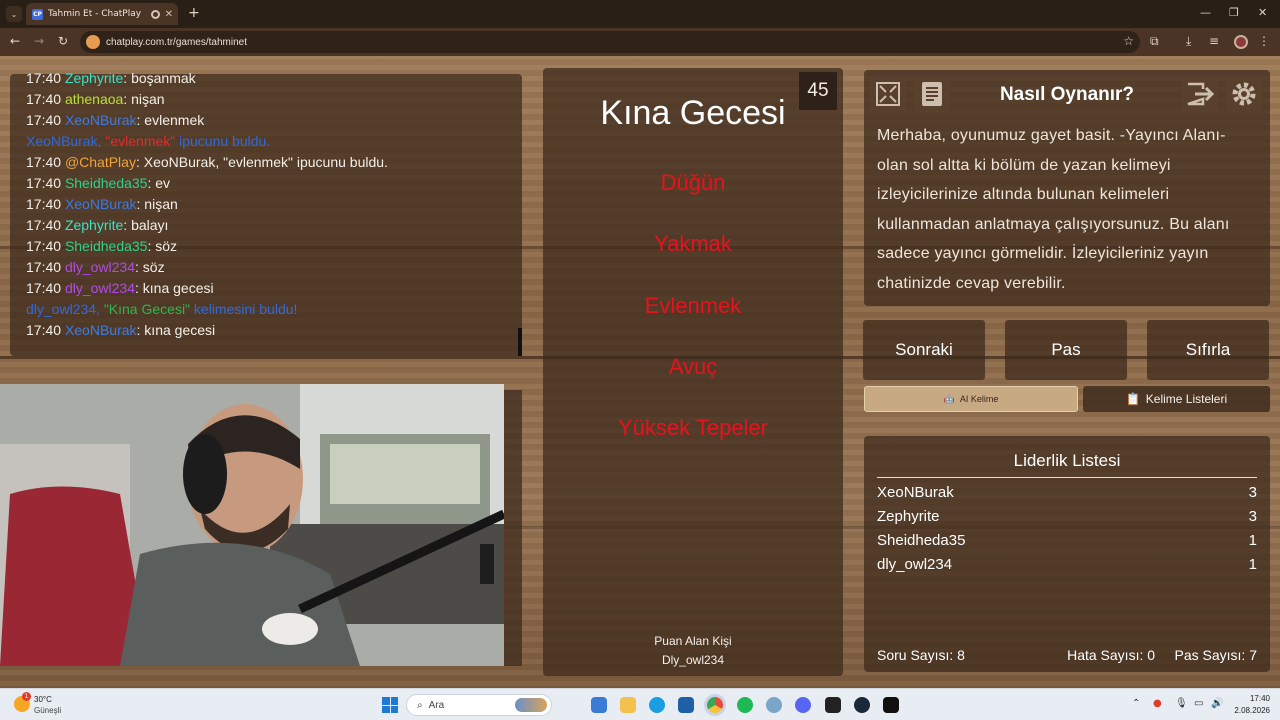  Describe the element at coordinates (1244, 94) in the screenshot. I see `settings-button` at that location.